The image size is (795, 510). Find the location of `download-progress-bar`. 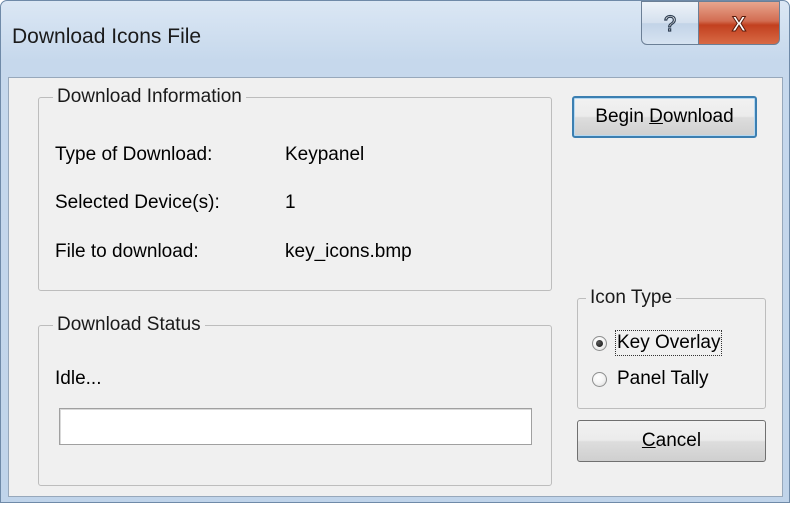

download-progress-bar is located at coordinates (295, 426).